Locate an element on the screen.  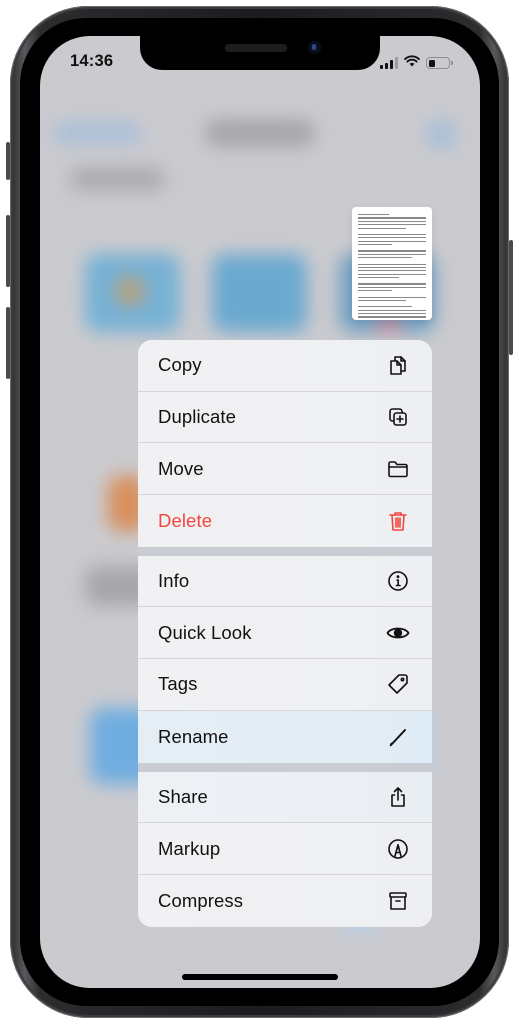
pencil-icon is located at coordinates (398, 737).